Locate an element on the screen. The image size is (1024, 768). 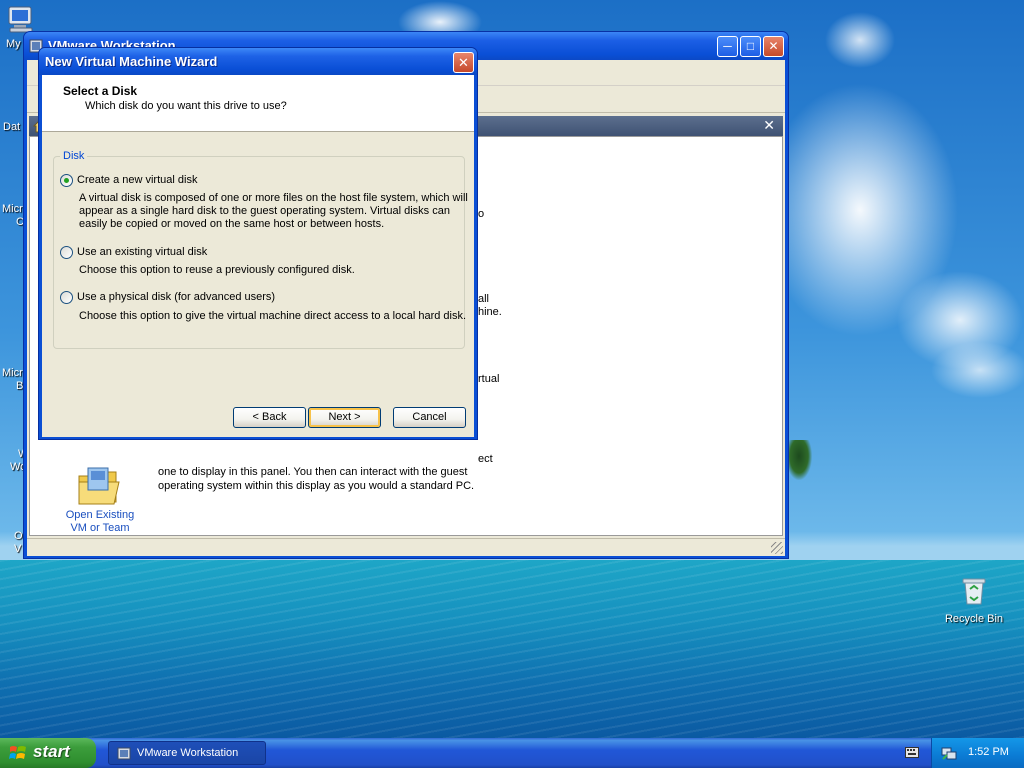
disk-group-label: Disk is located at coordinates (74, 156).